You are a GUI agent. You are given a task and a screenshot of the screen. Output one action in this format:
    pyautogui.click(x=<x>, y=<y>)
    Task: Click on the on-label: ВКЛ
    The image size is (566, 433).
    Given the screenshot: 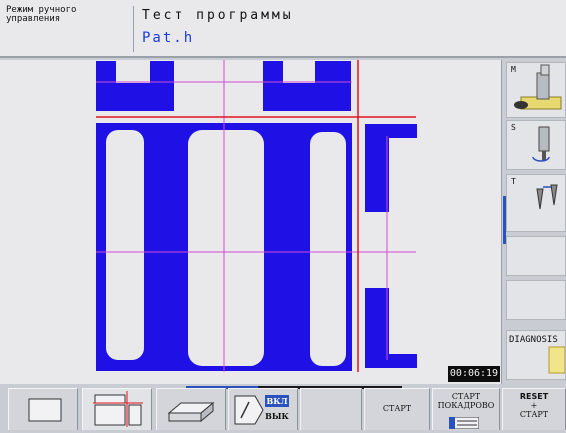 What is the action you would take?
    pyautogui.click(x=277, y=401)
    